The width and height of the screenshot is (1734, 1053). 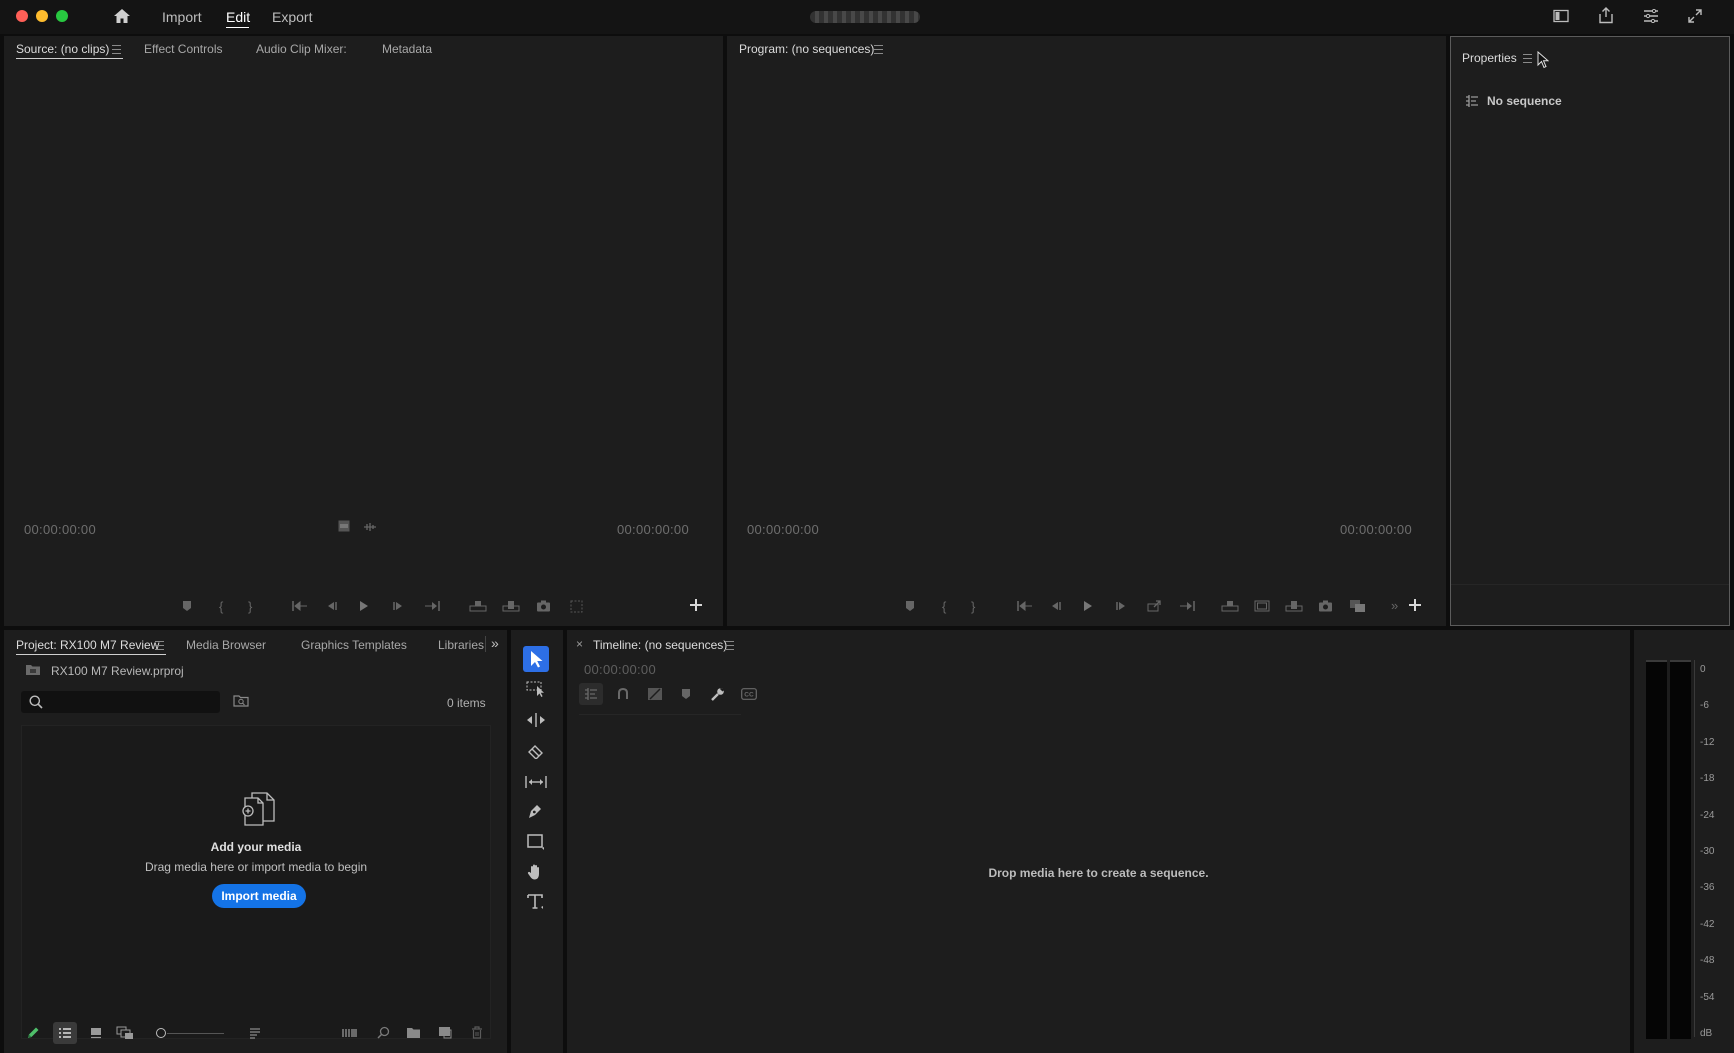 I want to click on program-timecode-out: 00:00:00:00, so click(x=1376, y=529).